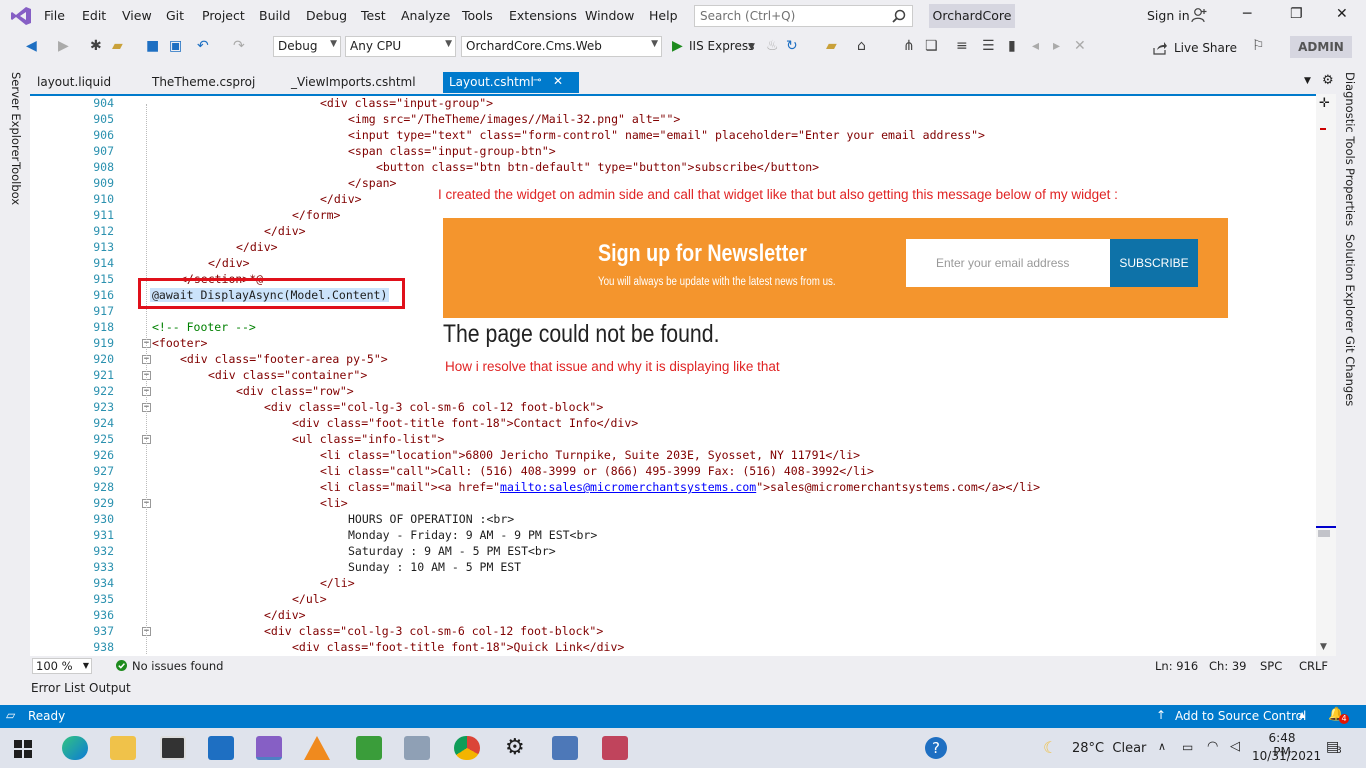 This screenshot has width=1366, height=768. I want to click on settings-gear-icon: ⚙, so click(515, 747).